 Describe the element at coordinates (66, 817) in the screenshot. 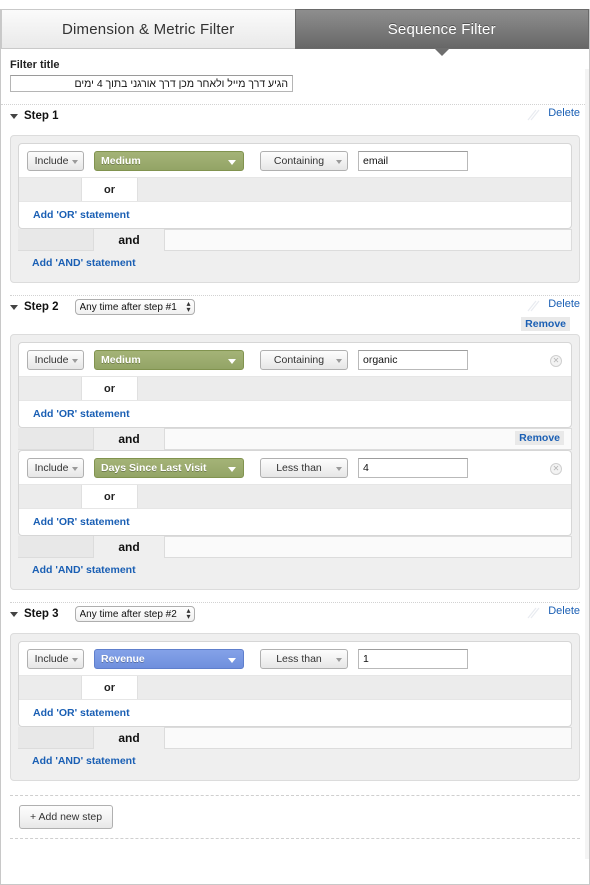

I see `add-new-step-button: + Add new step` at that location.